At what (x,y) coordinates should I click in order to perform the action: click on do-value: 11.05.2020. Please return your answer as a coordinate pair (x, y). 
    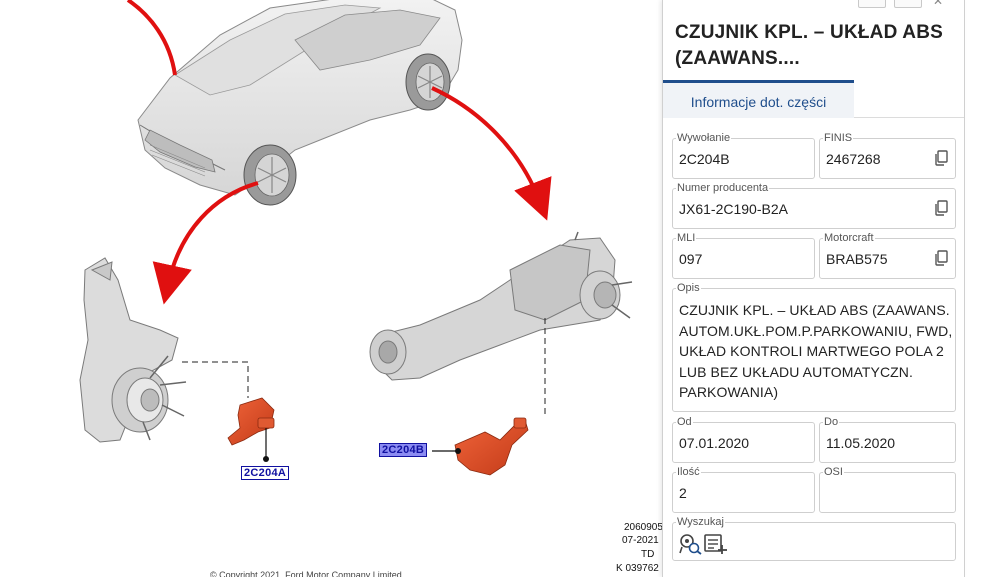
    Looking at the image, I should click on (861, 443).